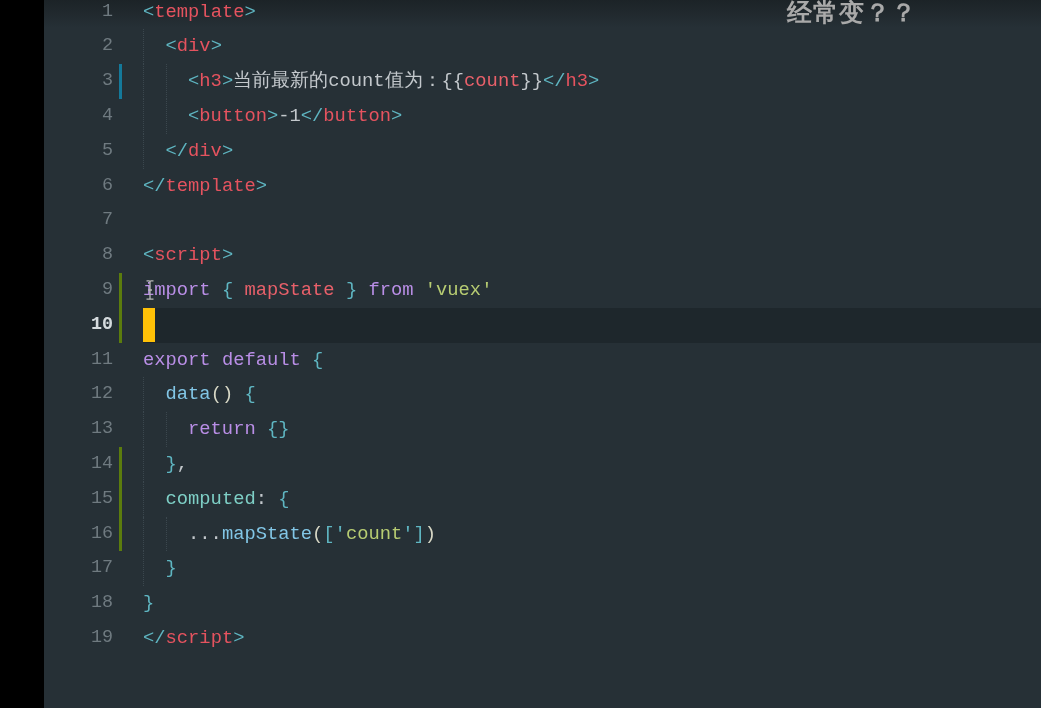  Describe the element at coordinates (312, 534) in the screenshot. I see `code-line: ...mapState(['count'])` at that location.